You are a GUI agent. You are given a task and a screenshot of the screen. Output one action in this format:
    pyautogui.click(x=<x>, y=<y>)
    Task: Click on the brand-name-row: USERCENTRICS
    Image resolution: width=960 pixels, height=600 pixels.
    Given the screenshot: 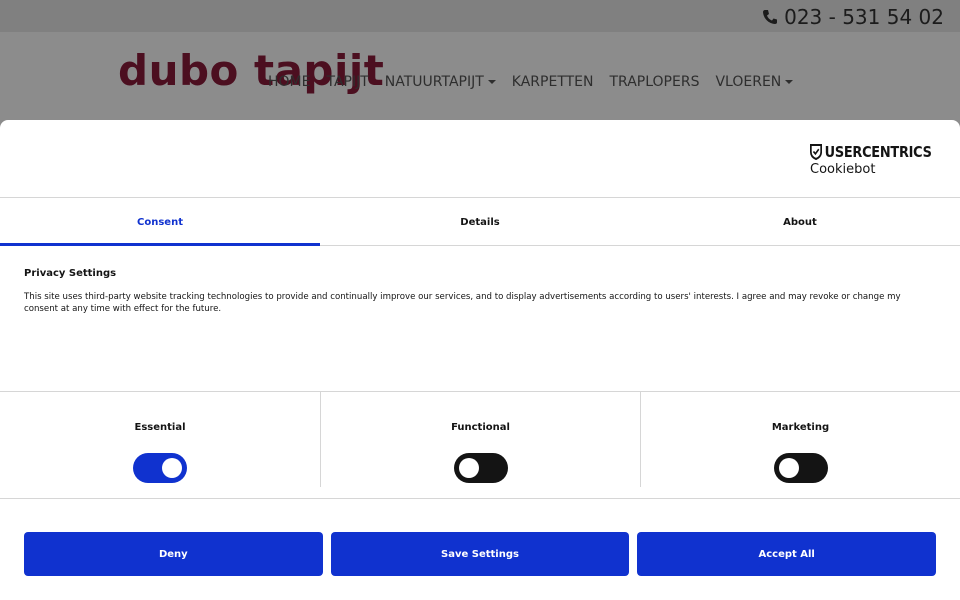 What is the action you would take?
    pyautogui.click(x=871, y=152)
    